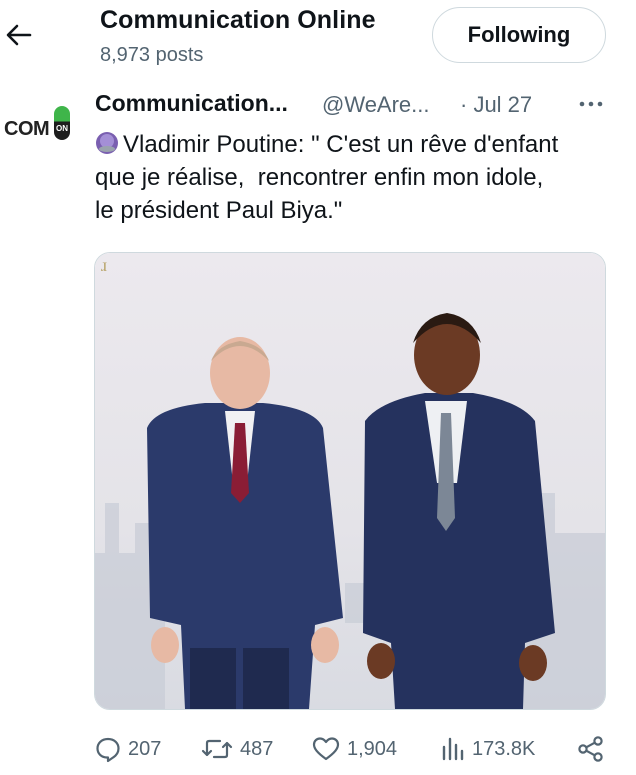 The image size is (636, 775). What do you see at coordinates (326, 749) in the screenshot?
I see `heart-icon` at bounding box center [326, 749].